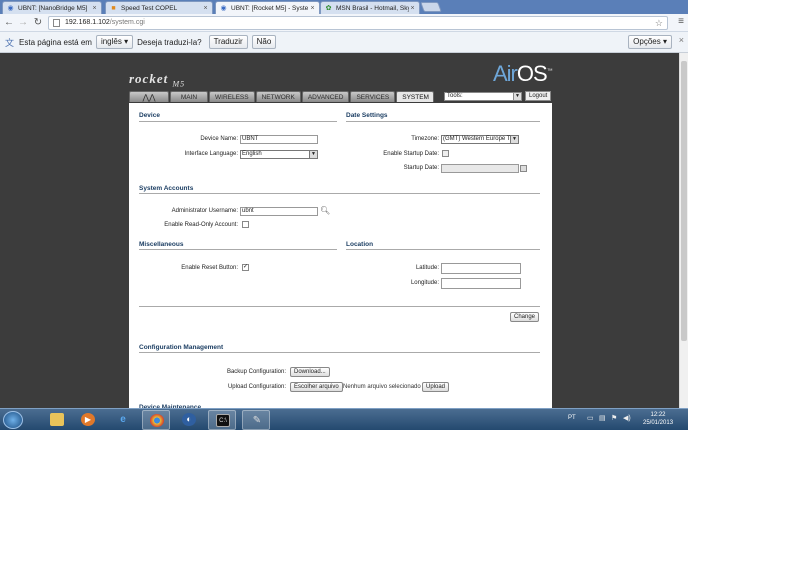 The width and height of the screenshot is (800, 580). Describe the element at coordinates (245, 224) in the screenshot. I see `read-only-account-checkbox` at that location.